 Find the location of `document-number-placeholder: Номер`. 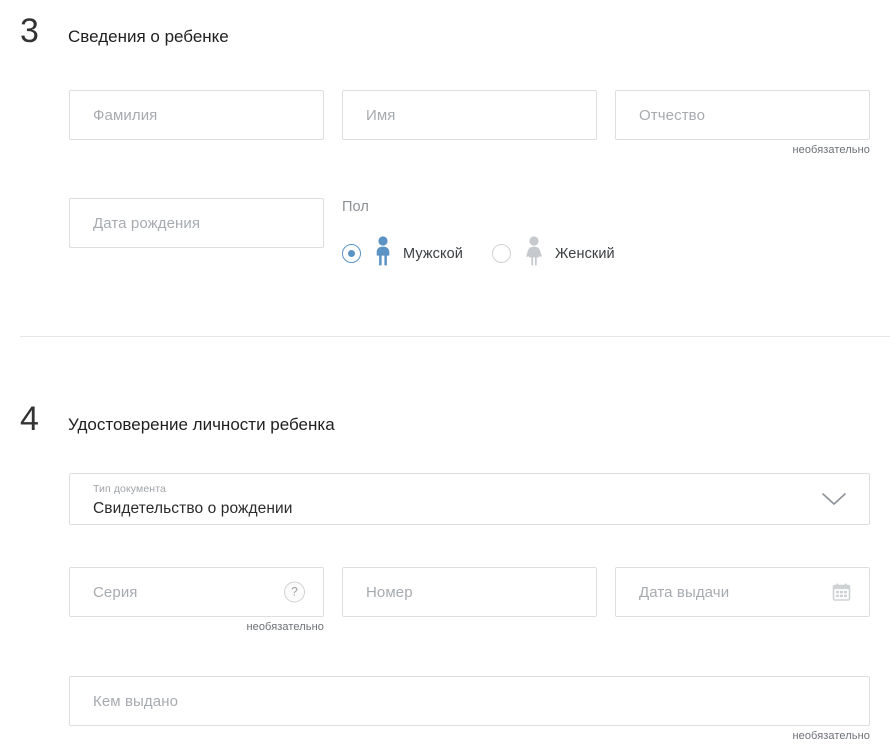

document-number-placeholder: Номер is located at coordinates (389, 592).